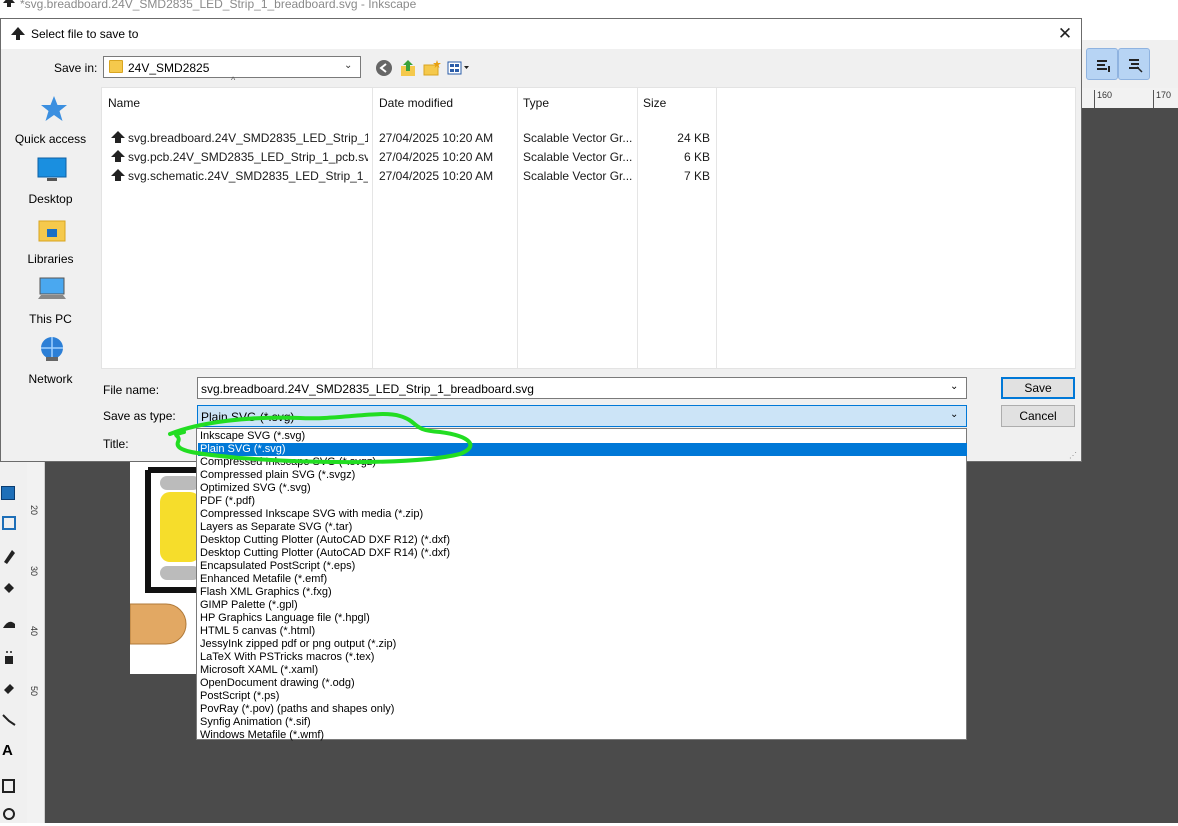  Describe the element at coordinates (124, 103) in the screenshot. I see `column-header-name: Name` at that location.